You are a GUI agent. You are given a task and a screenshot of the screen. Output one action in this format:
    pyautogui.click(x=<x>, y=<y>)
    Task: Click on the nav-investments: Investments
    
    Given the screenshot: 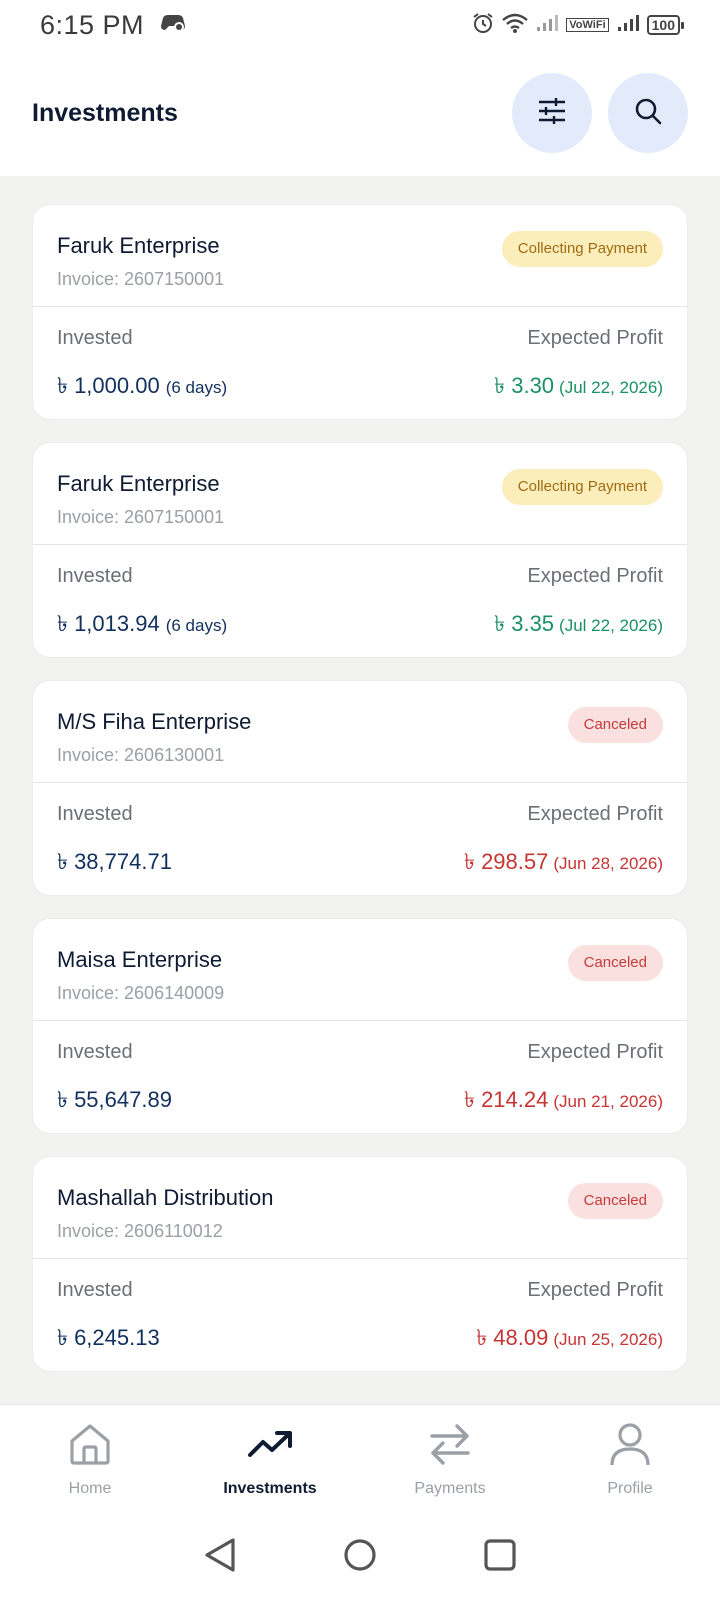 What is the action you would take?
    pyautogui.click(x=270, y=1459)
    